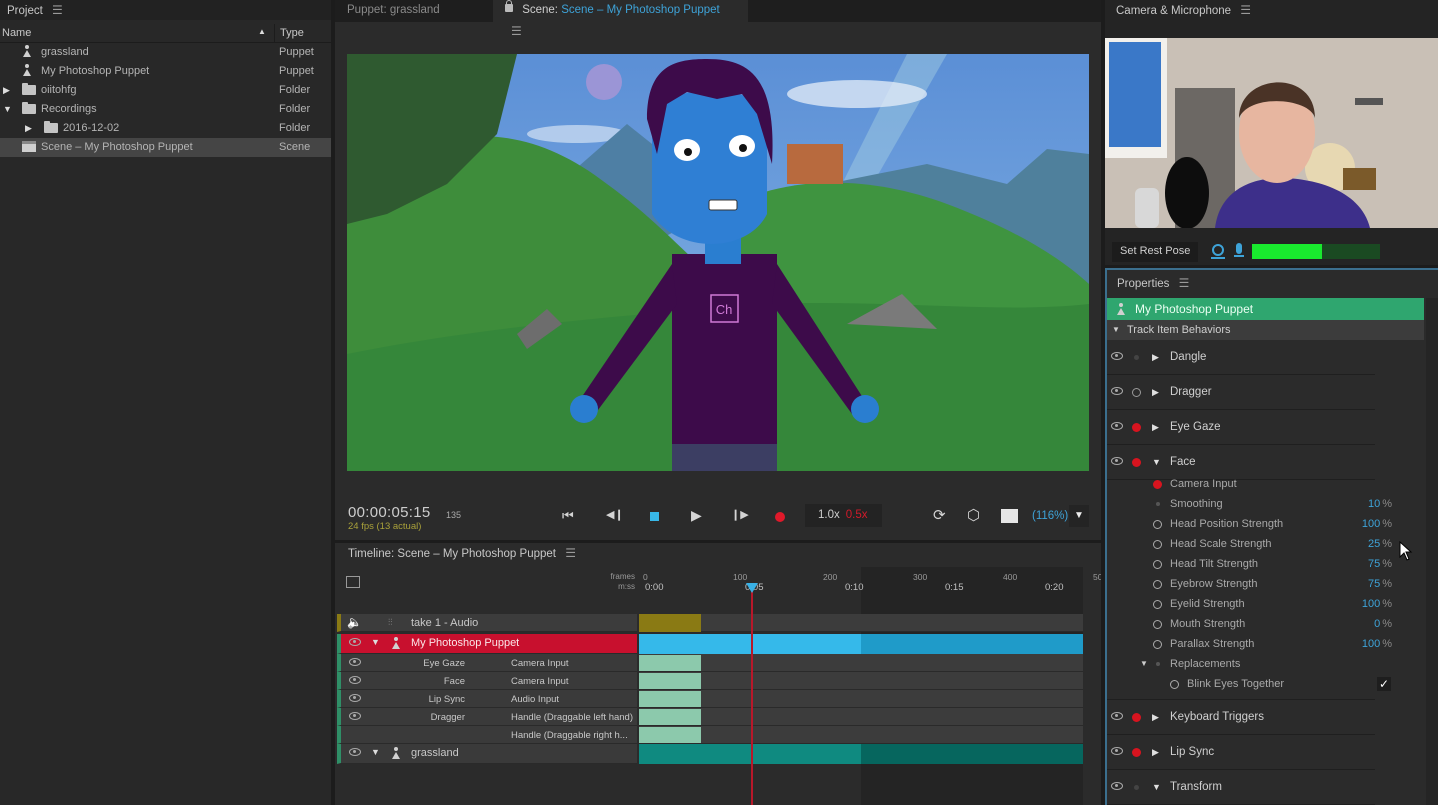 This screenshot has height=805, width=1438. What do you see at coordinates (1050, 516) in the screenshot?
I see `zoom-level: (116%)` at bounding box center [1050, 516].